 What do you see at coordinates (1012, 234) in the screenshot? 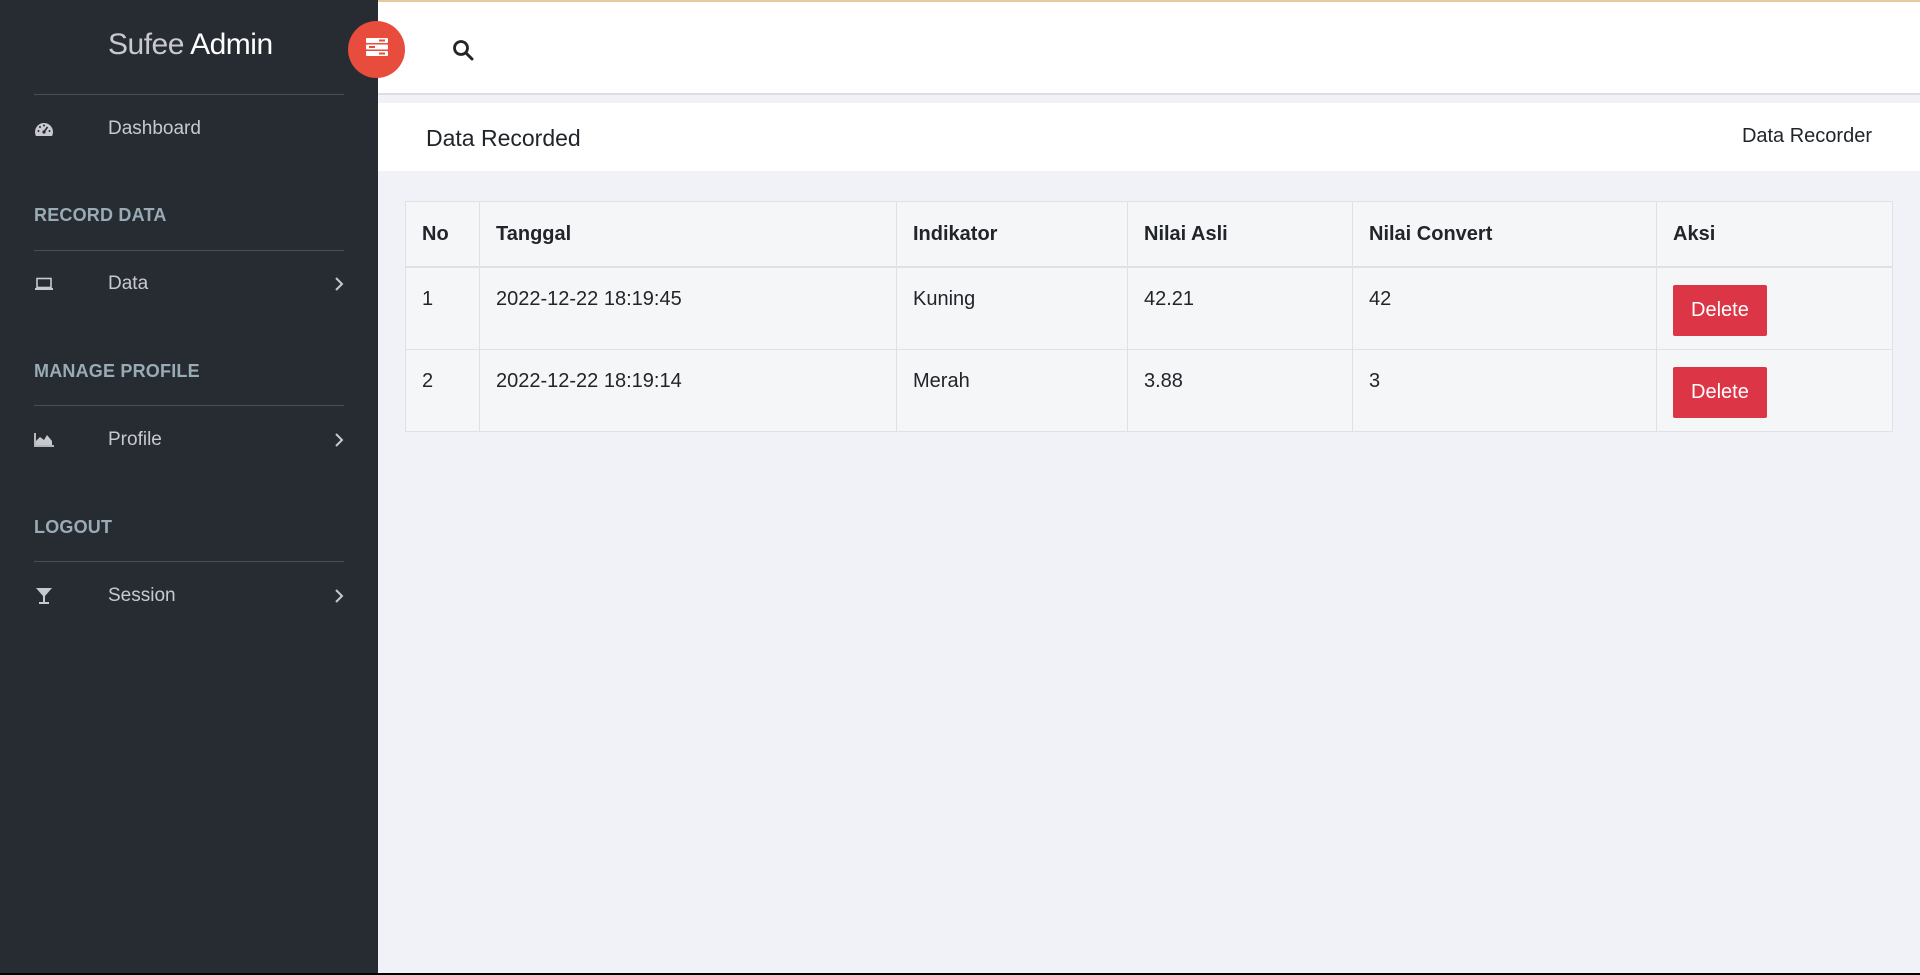
I see `column-header-indikator: Indikator` at bounding box center [1012, 234].